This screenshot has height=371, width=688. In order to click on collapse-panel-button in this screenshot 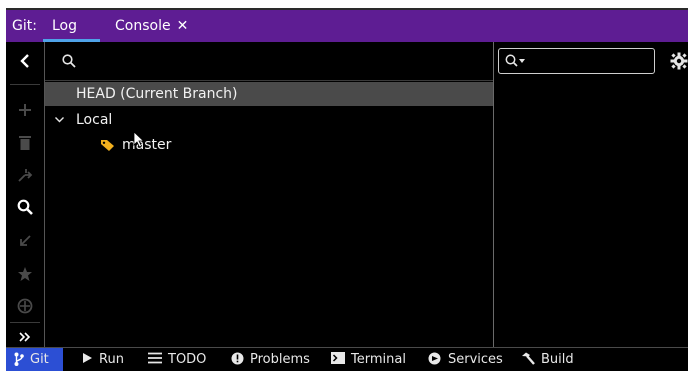, I will do `click(25, 61)`.